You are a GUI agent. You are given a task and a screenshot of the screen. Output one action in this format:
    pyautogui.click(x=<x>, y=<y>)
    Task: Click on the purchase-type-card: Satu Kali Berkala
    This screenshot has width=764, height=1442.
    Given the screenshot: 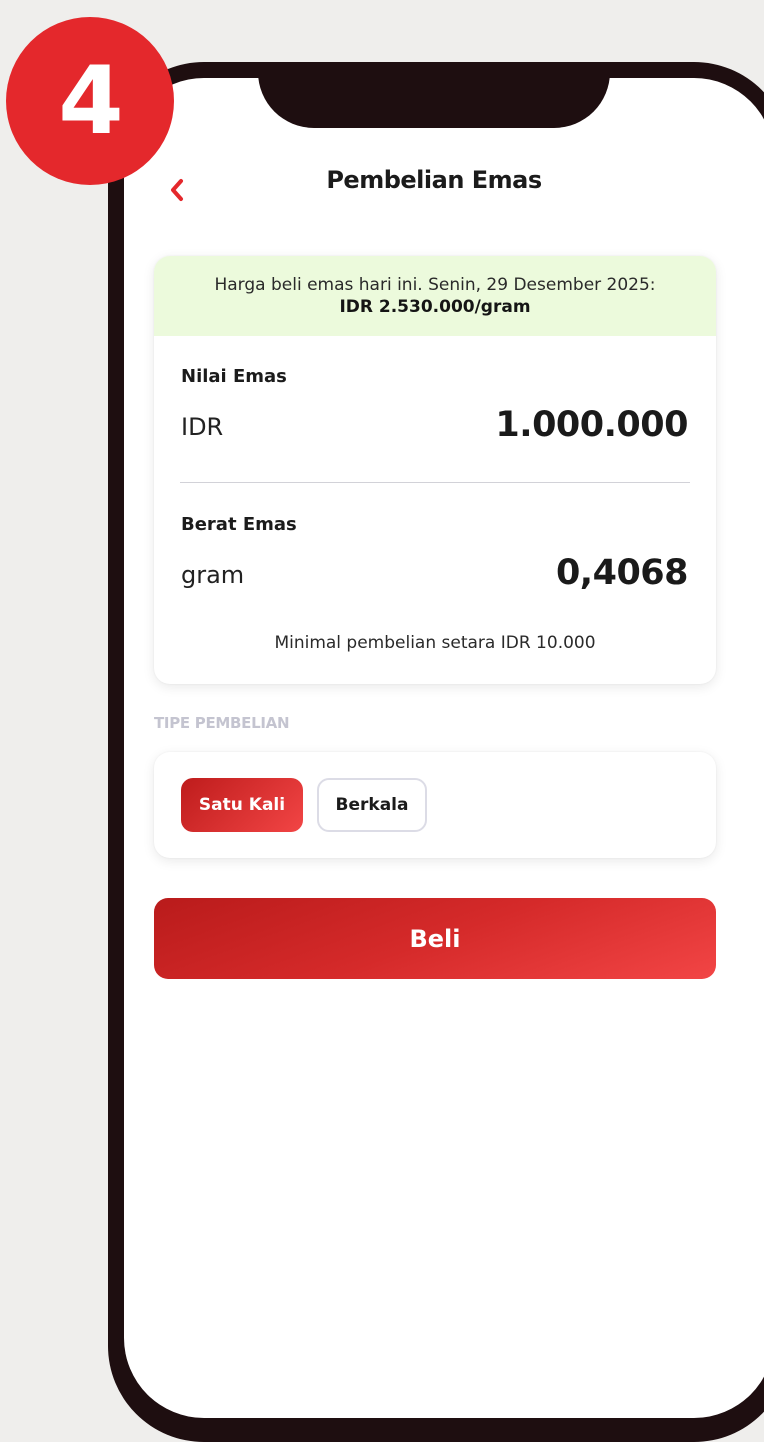 What is the action you would take?
    pyautogui.click(x=435, y=805)
    